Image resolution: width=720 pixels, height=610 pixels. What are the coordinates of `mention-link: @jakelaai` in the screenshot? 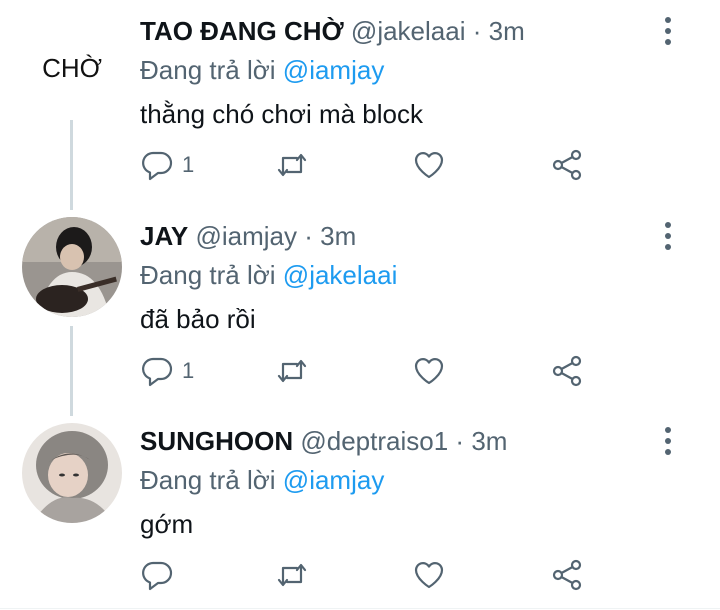 It's located at (340, 275).